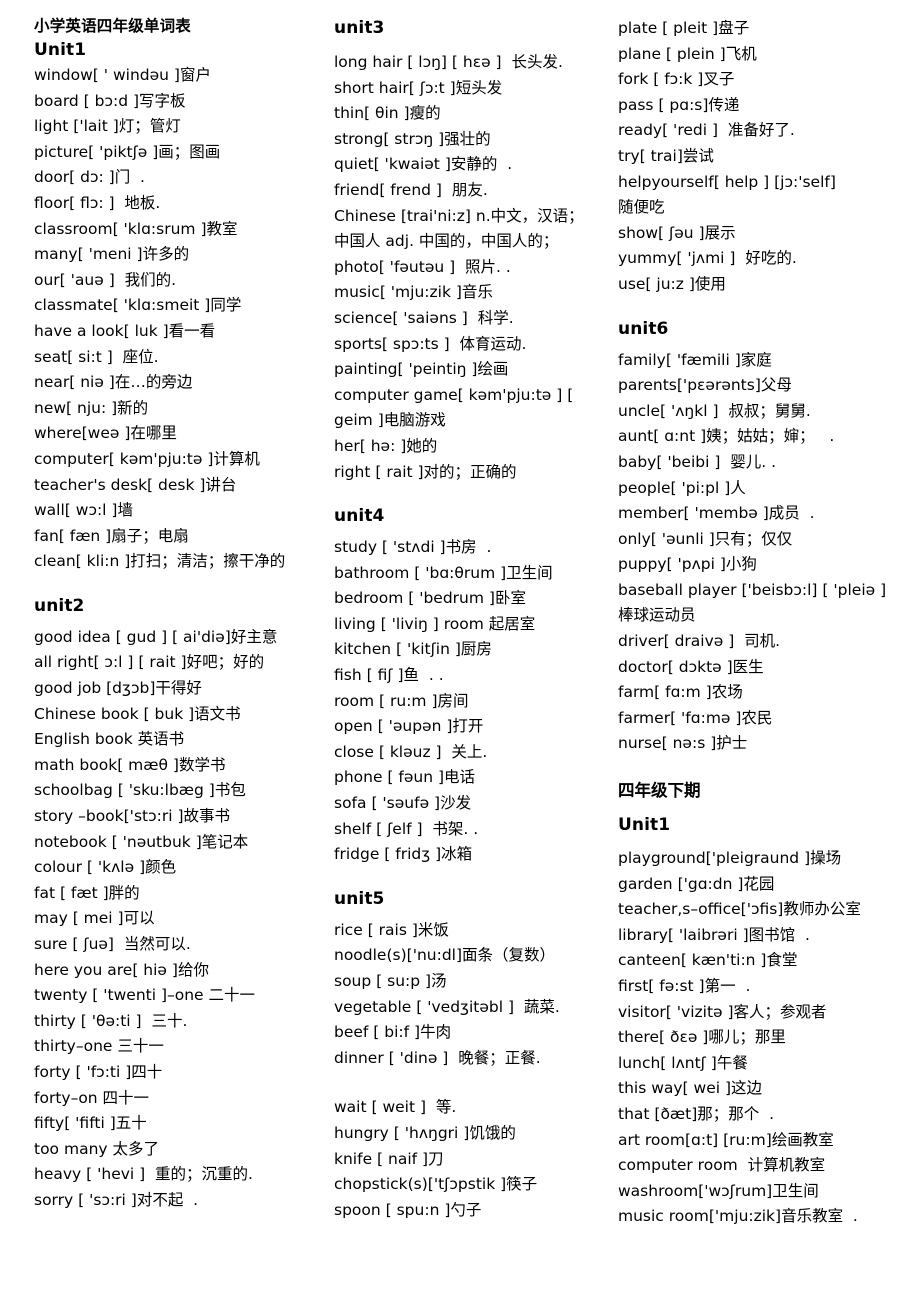  I want to click on heading-unit1: Unit1, so click(60, 50).